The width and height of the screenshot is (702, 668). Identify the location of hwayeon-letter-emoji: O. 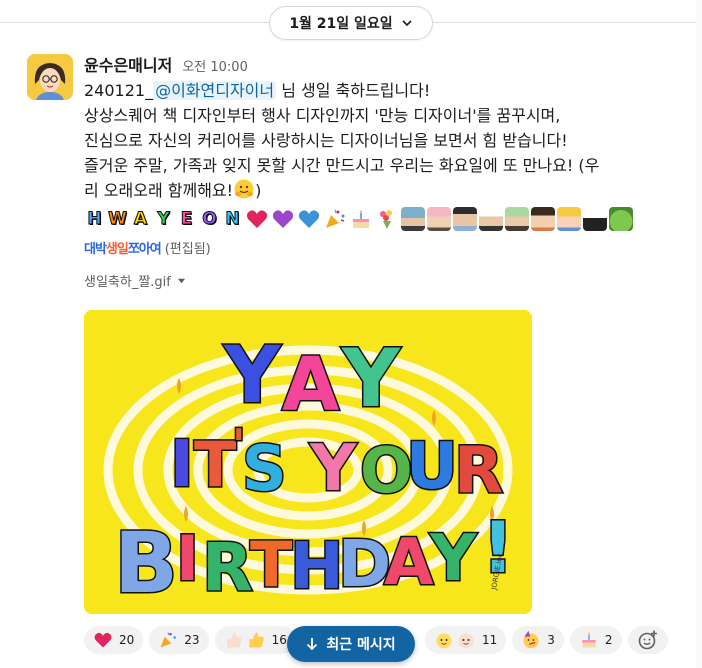
(209, 219).